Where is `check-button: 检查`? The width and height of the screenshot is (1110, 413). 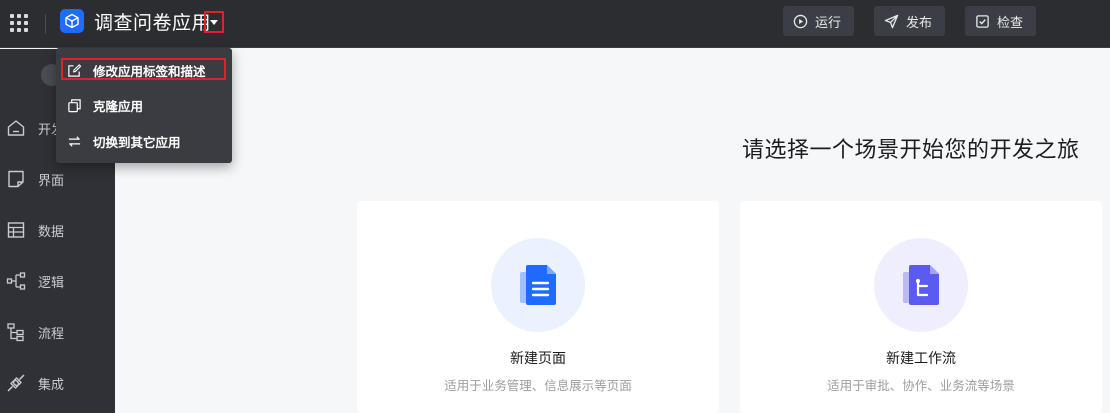 check-button: 检查 is located at coordinates (1000, 21).